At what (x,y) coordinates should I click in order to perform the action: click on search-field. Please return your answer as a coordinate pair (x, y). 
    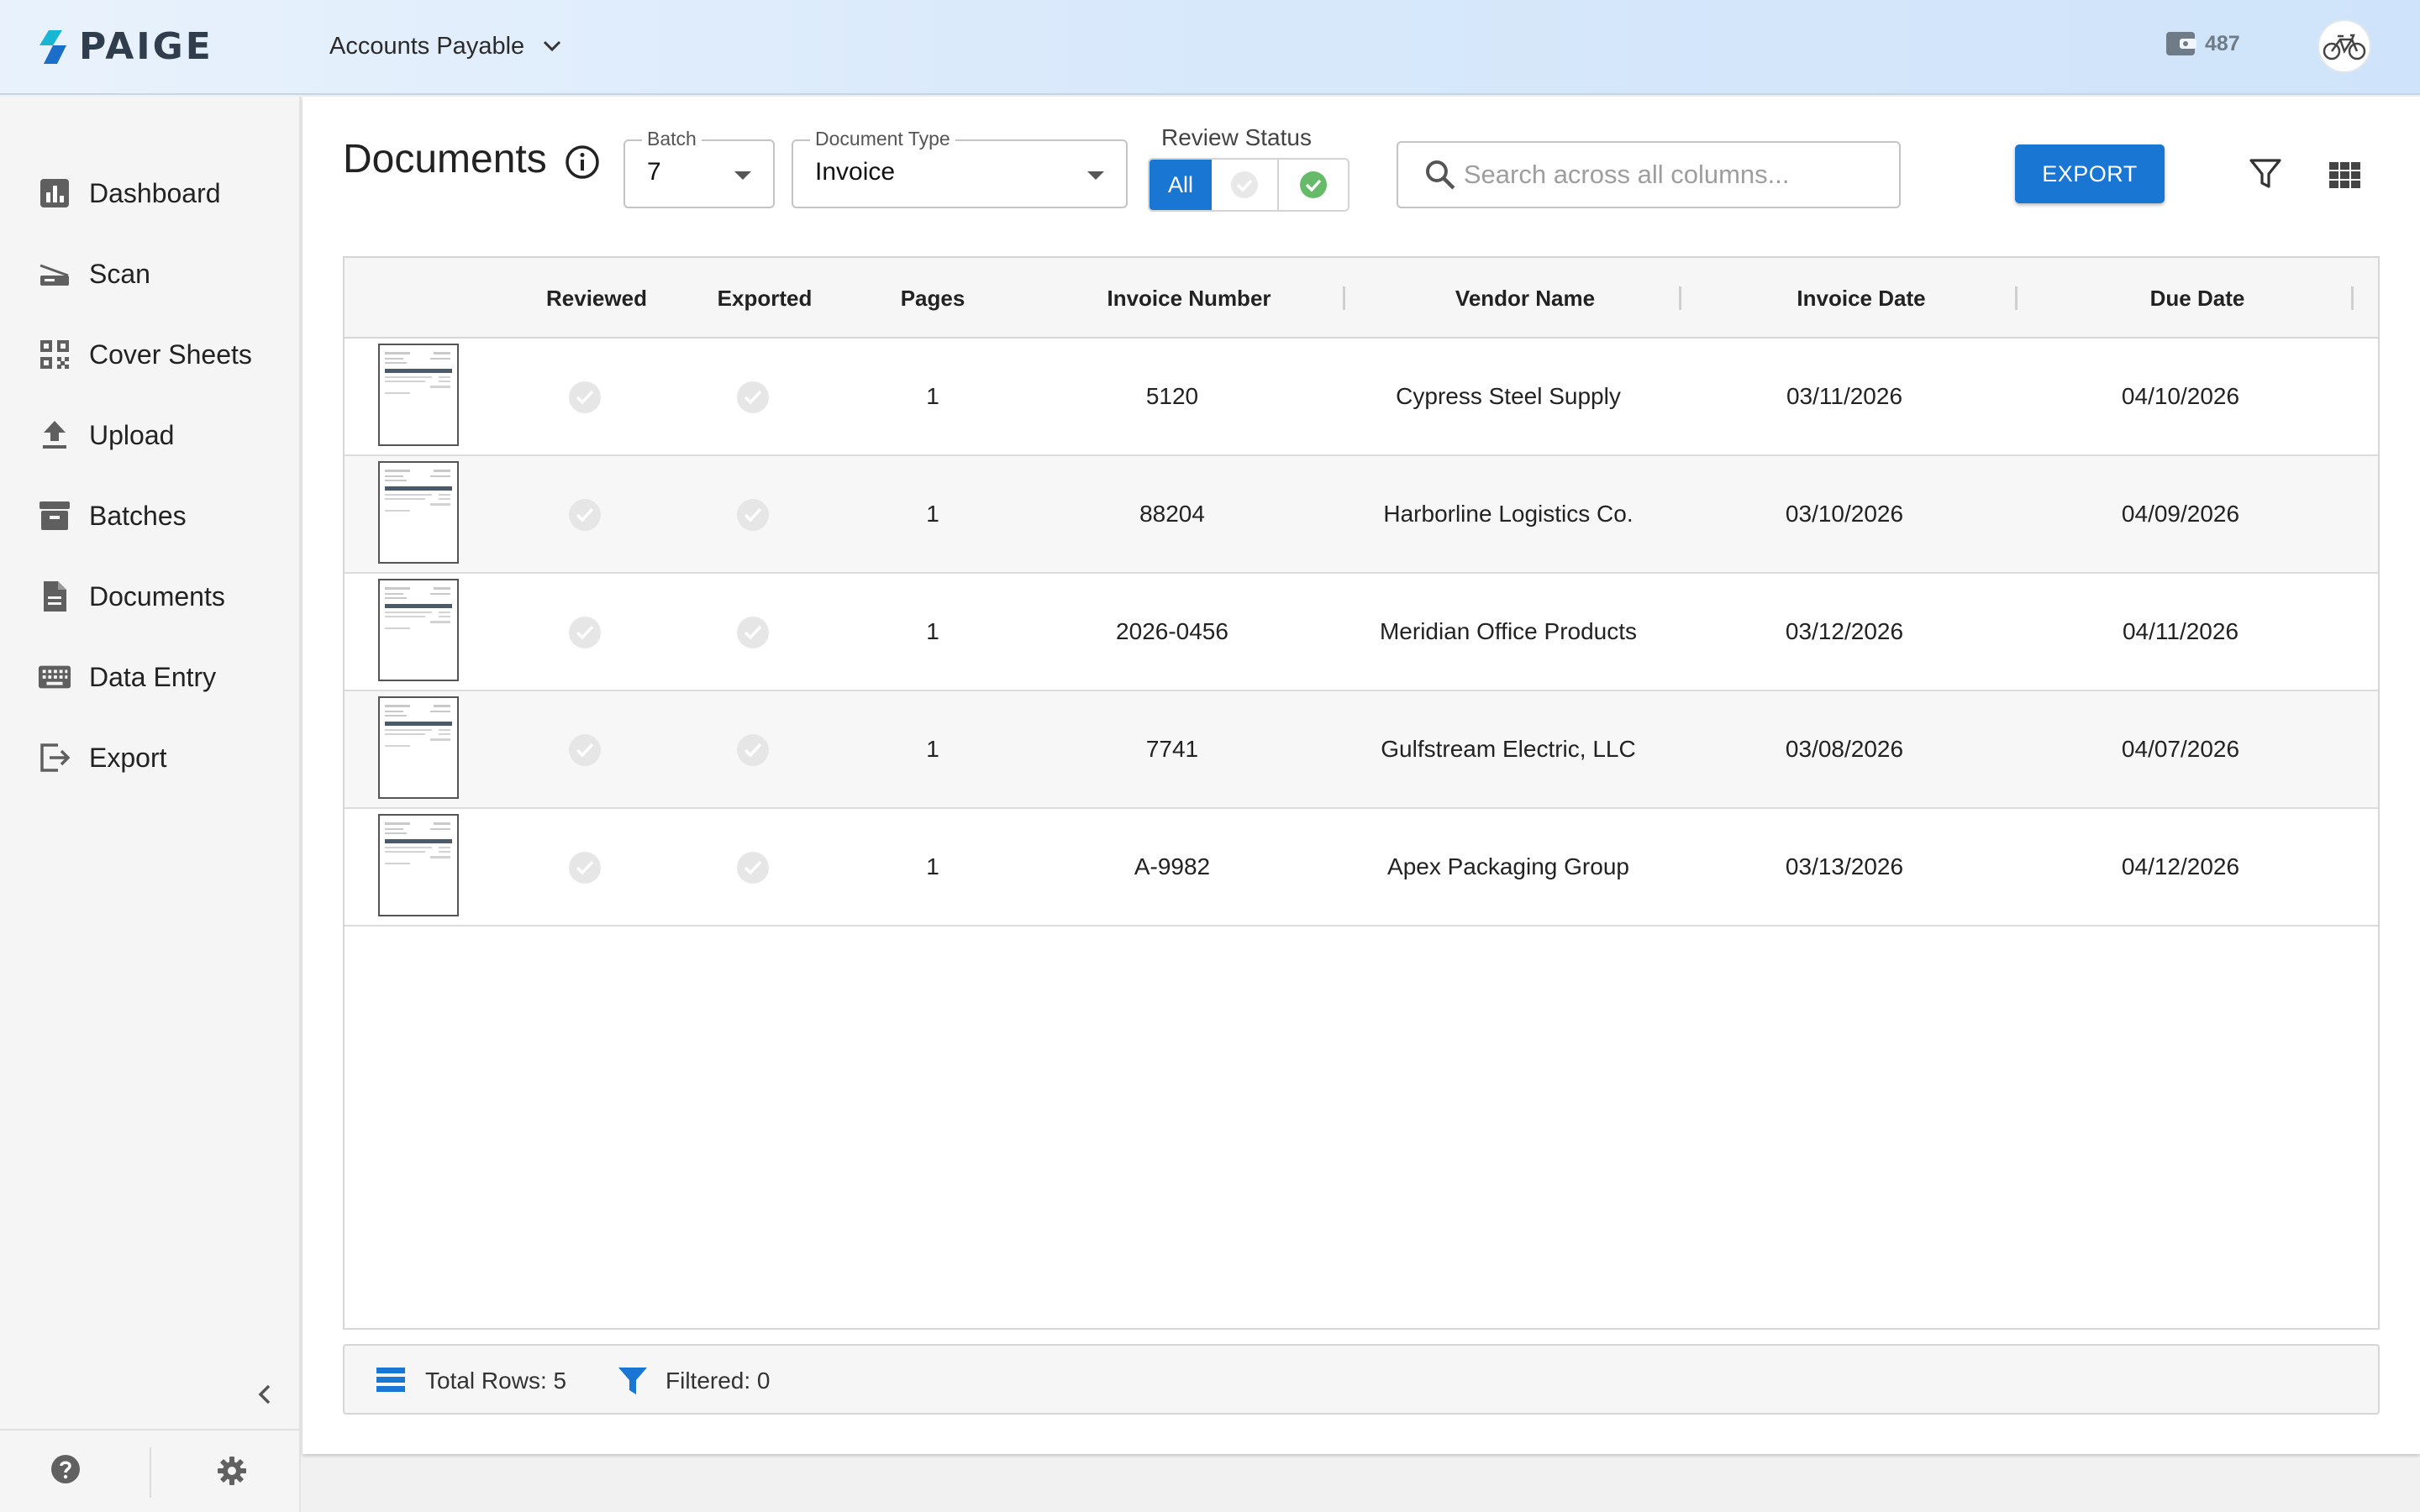
    Looking at the image, I should click on (1649, 174).